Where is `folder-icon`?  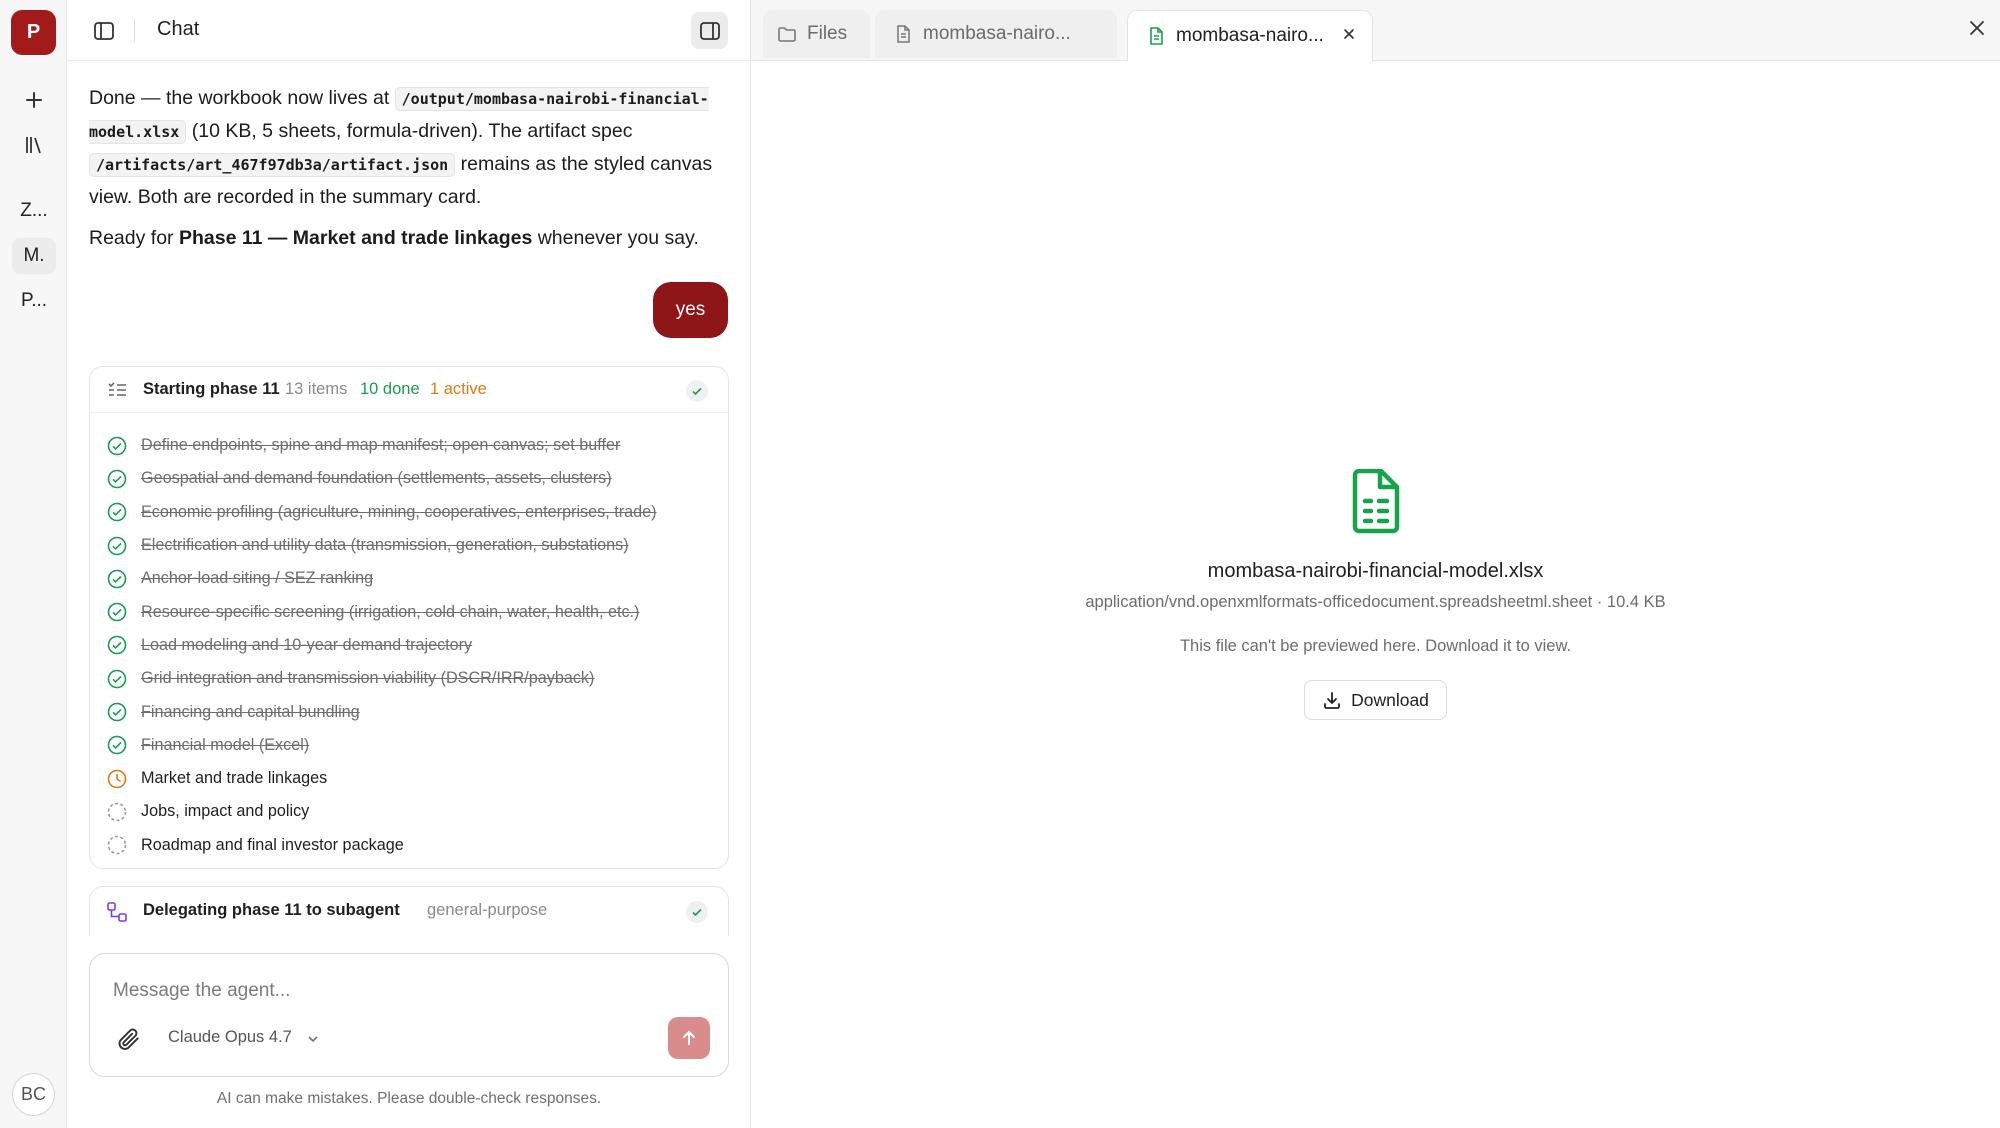
folder-icon is located at coordinates (787, 34).